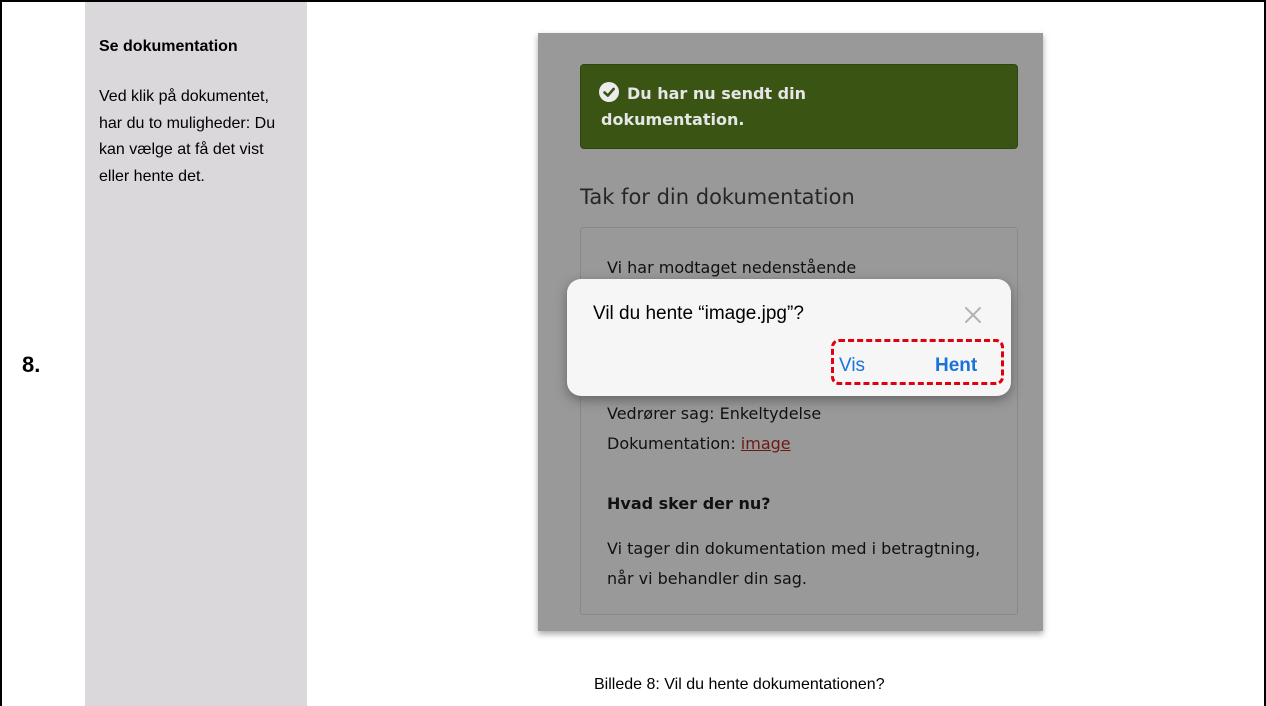 Image resolution: width=1266 pixels, height=706 pixels. I want to click on received-text: Vi har modtaget nedenstående, so click(732, 267).